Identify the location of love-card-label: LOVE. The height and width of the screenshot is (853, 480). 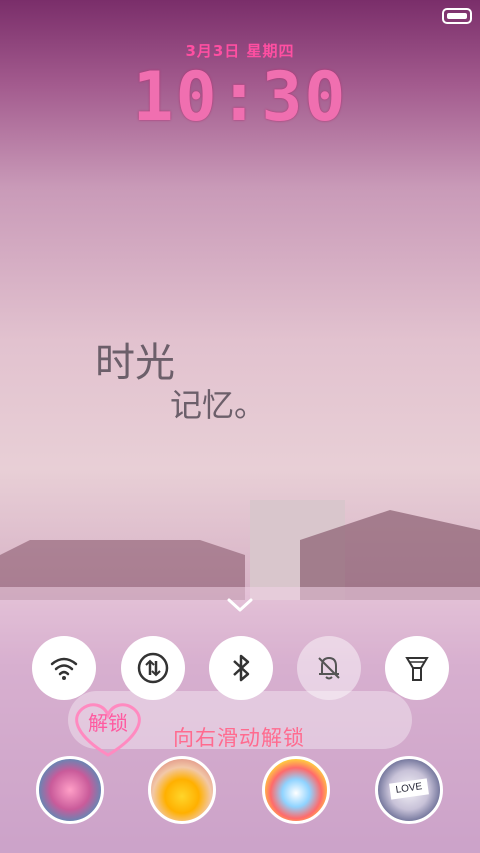
(409, 789).